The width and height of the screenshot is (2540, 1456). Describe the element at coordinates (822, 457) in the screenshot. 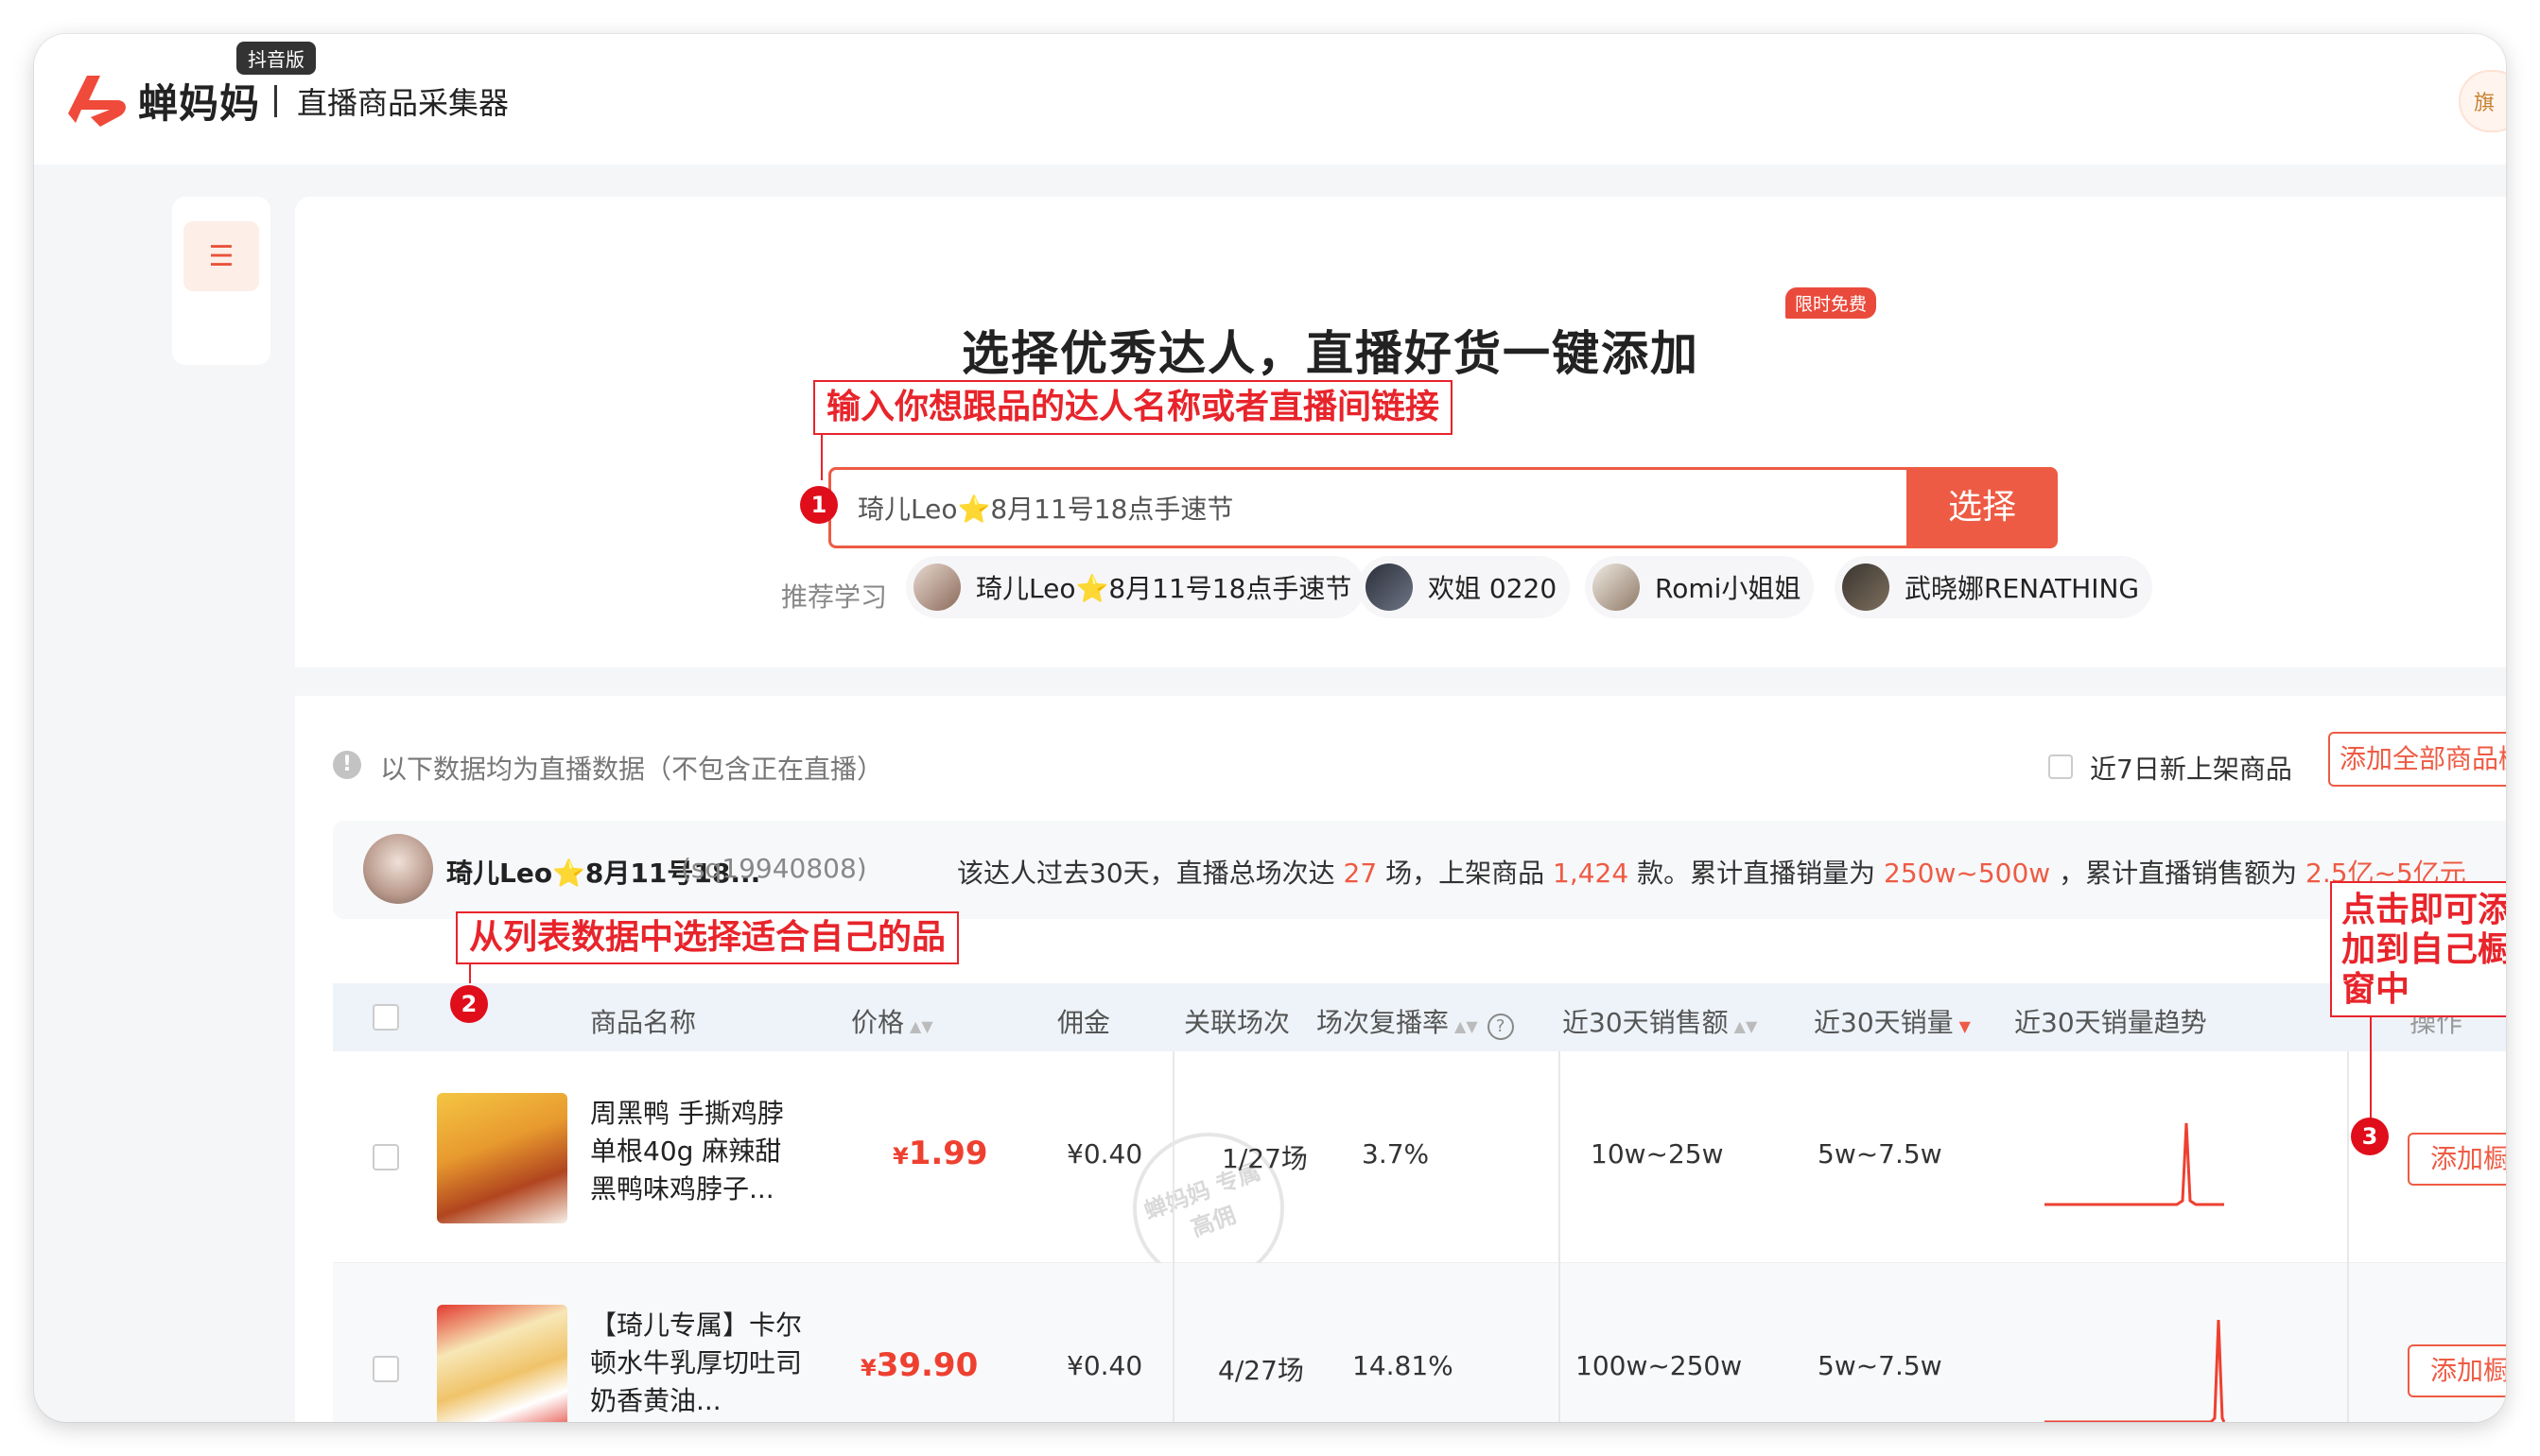

I see `annotation-1-line` at that location.